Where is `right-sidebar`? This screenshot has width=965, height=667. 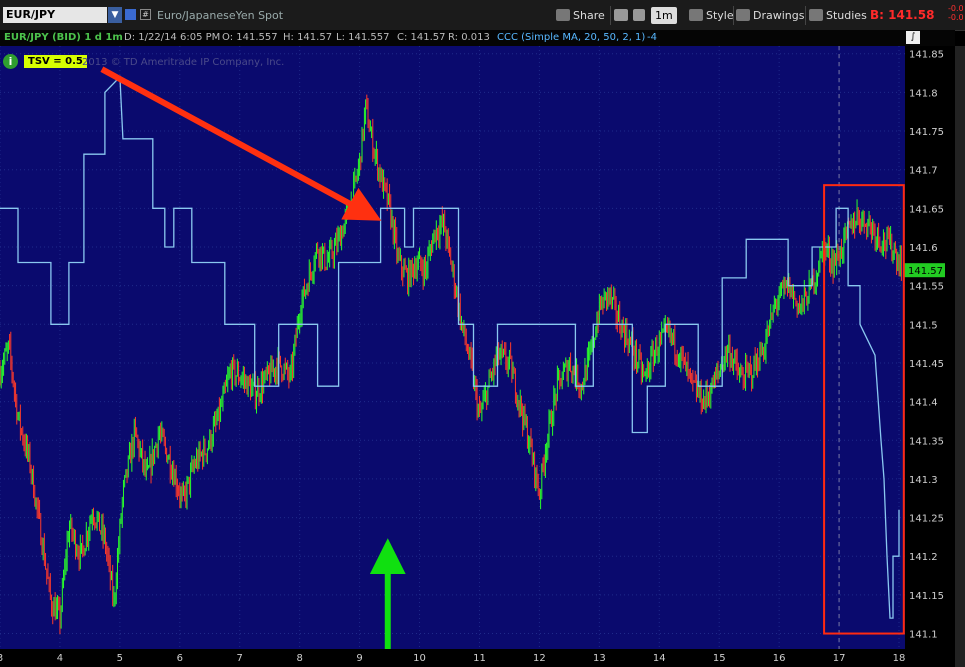
right-sidebar is located at coordinates (960, 356).